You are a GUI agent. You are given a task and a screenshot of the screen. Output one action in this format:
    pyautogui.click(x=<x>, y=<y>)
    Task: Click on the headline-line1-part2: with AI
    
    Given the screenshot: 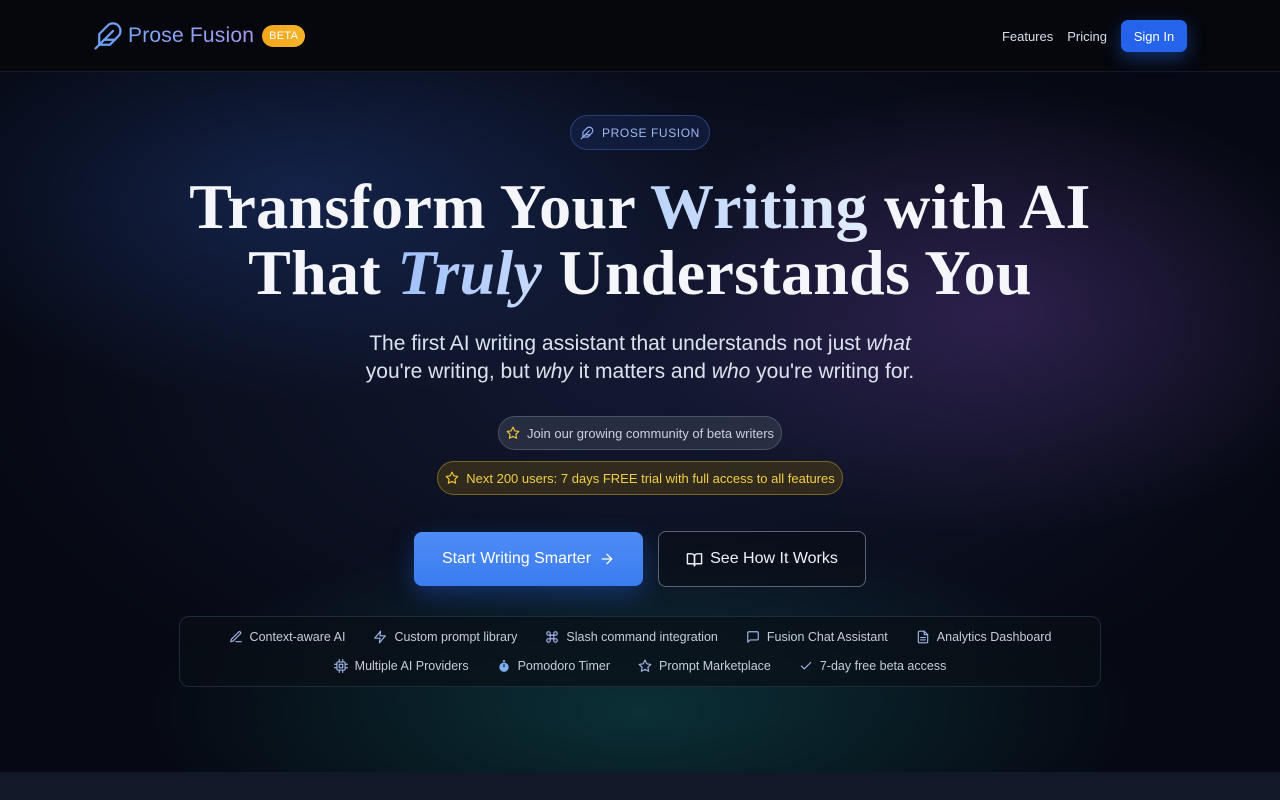 What is the action you would take?
    pyautogui.click(x=979, y=206)
    